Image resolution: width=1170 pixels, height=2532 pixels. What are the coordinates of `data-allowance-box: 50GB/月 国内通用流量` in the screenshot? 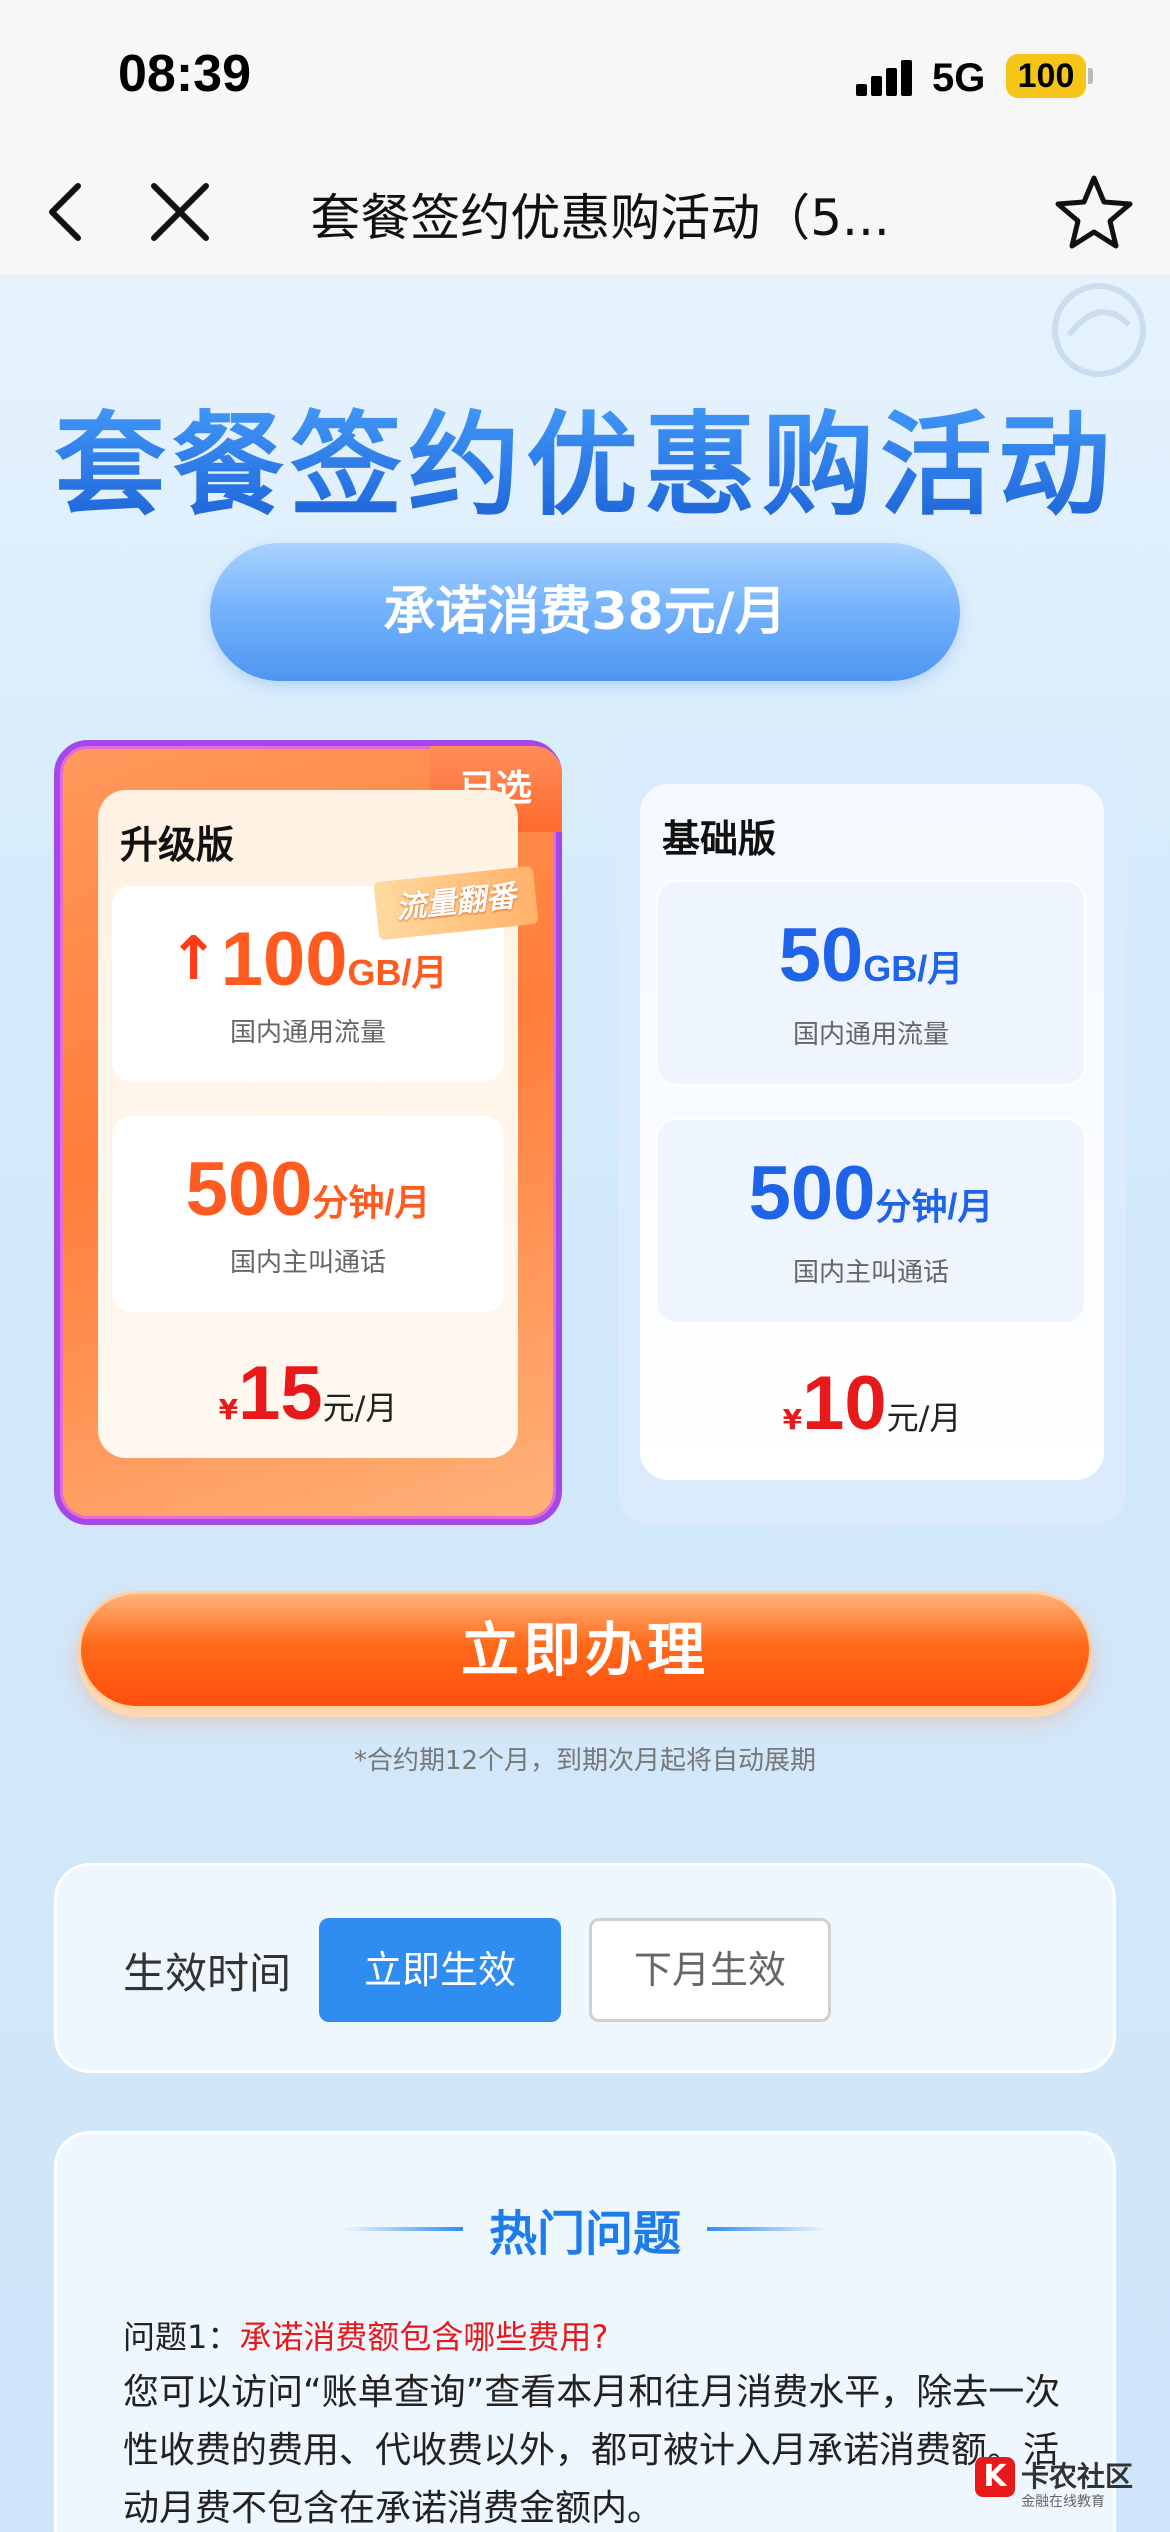 It's located at (871, 983).